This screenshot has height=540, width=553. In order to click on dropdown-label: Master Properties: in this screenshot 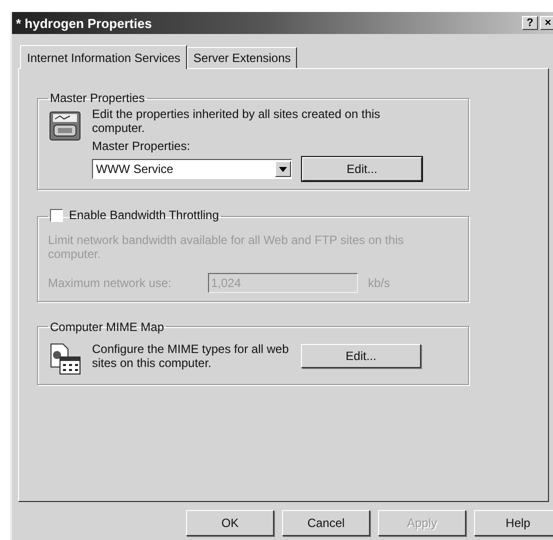, I will do `click(142, 146)`.